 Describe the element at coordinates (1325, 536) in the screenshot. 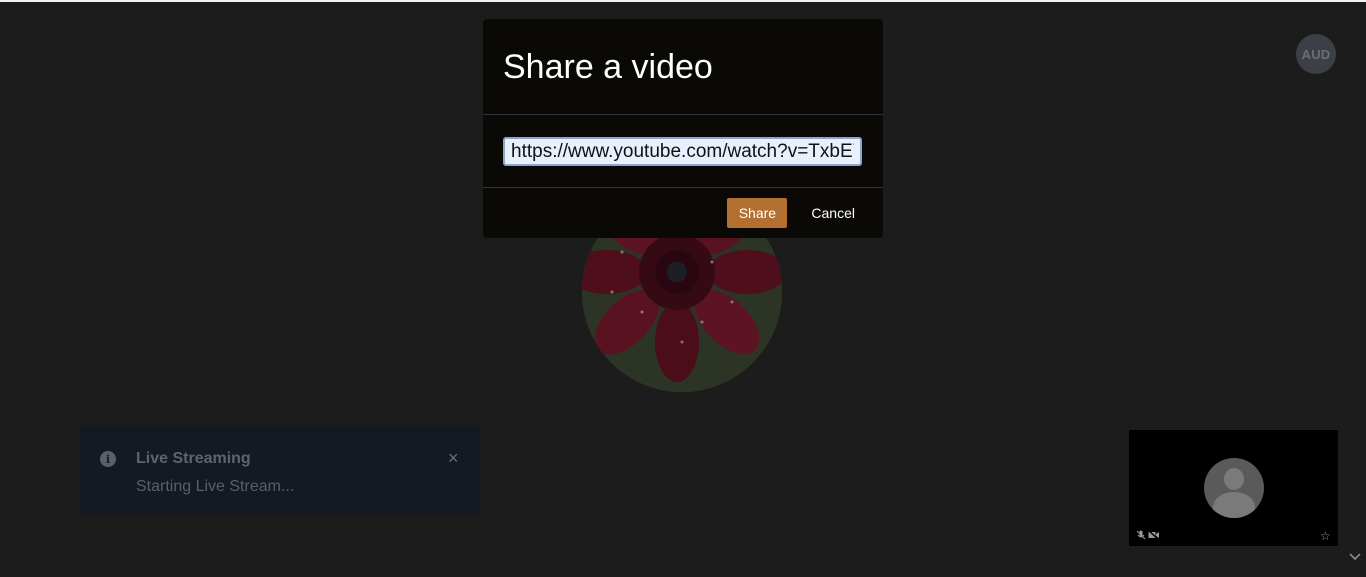

I see `star-icon: ☆` at that location.